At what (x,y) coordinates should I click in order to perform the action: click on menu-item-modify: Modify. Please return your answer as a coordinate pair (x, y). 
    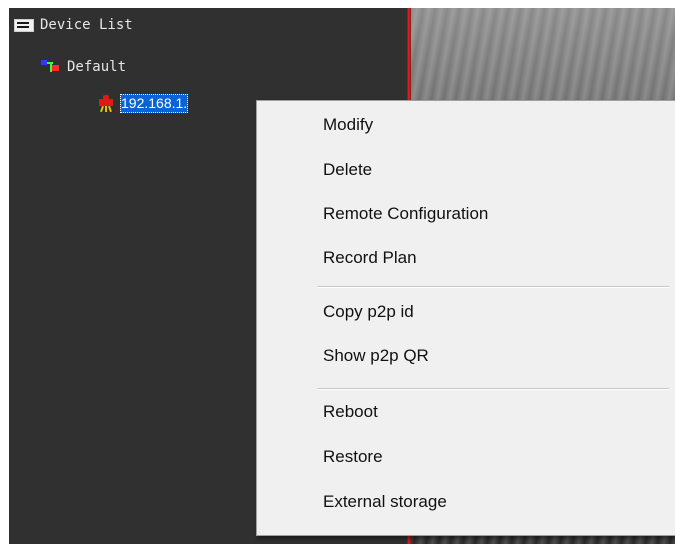
    Looking at the image, I should click on (348, 125).